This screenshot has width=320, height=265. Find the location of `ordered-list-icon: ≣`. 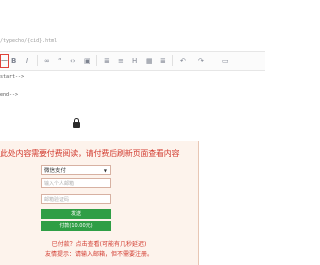

ordered-list-icon: ≣ is located at coordinates (107, 61).